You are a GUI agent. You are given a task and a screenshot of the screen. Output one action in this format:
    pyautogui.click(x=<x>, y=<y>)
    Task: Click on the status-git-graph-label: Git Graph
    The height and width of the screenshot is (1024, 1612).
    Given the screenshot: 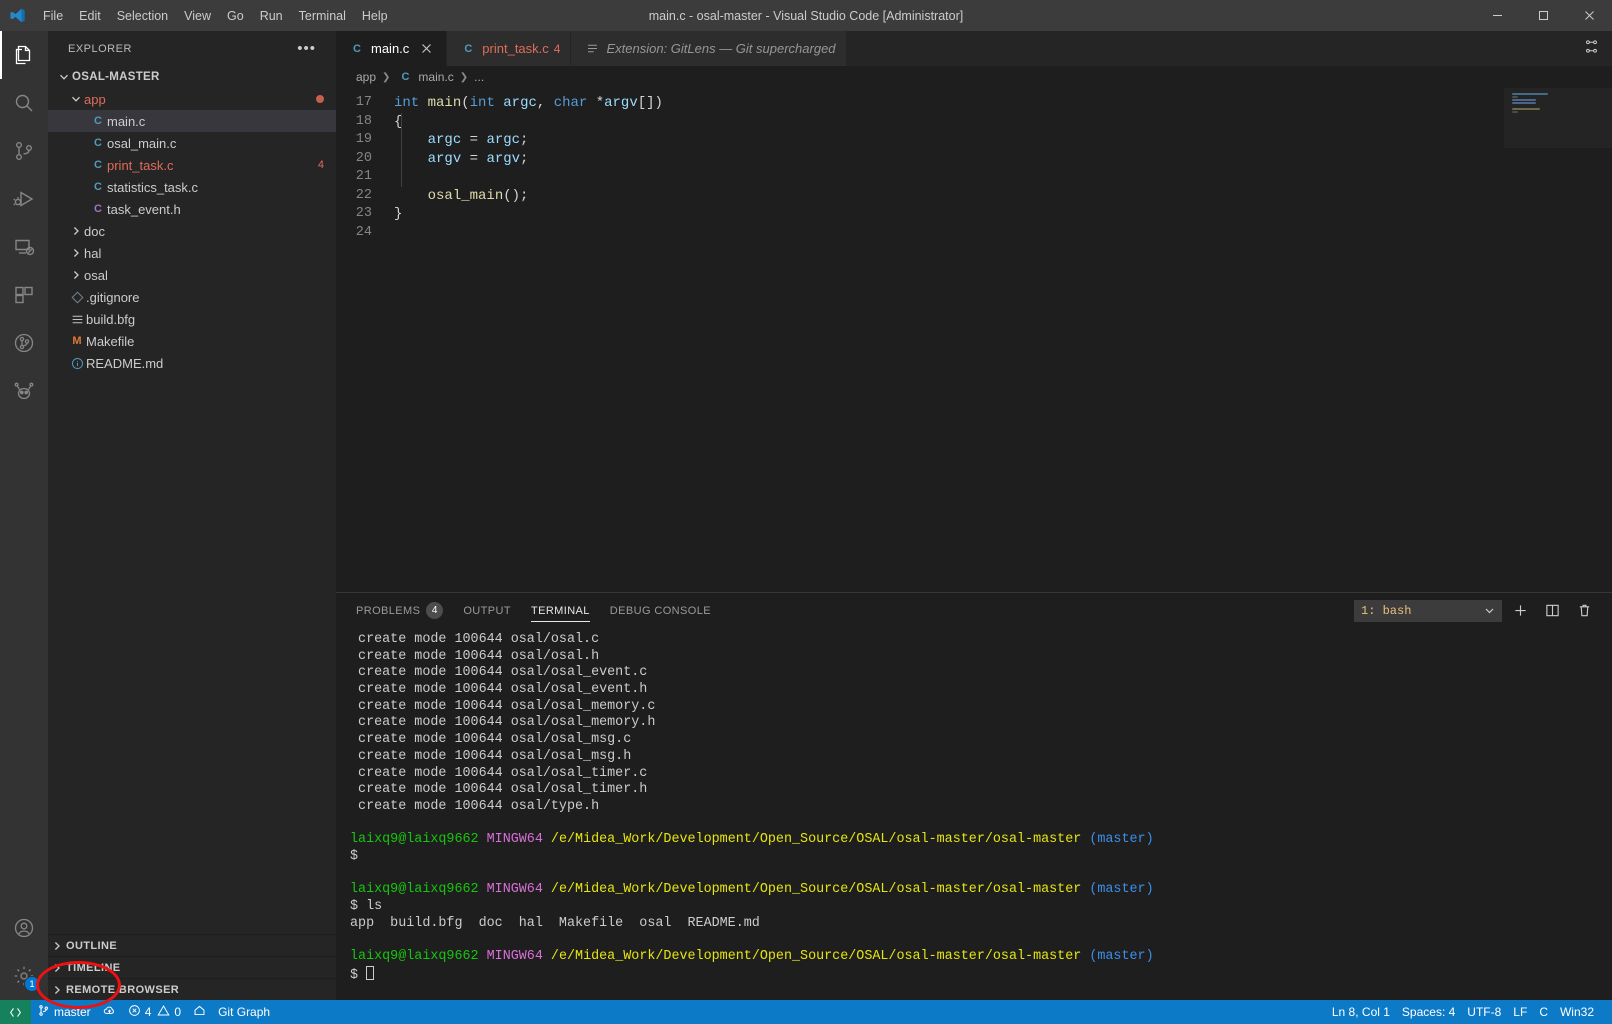 What is the action you would take?
    pyautogui.click(x=244, y=1012)
    